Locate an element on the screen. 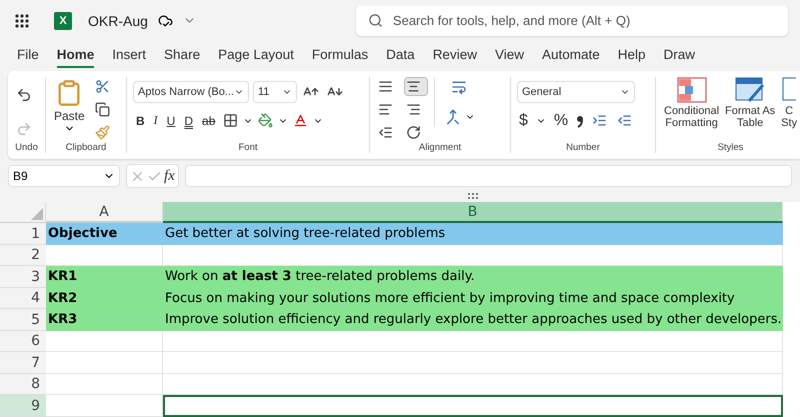 The width and height of the screenshot is (800, 417). table-cell: KR2 is located at coordinates (104, 299).